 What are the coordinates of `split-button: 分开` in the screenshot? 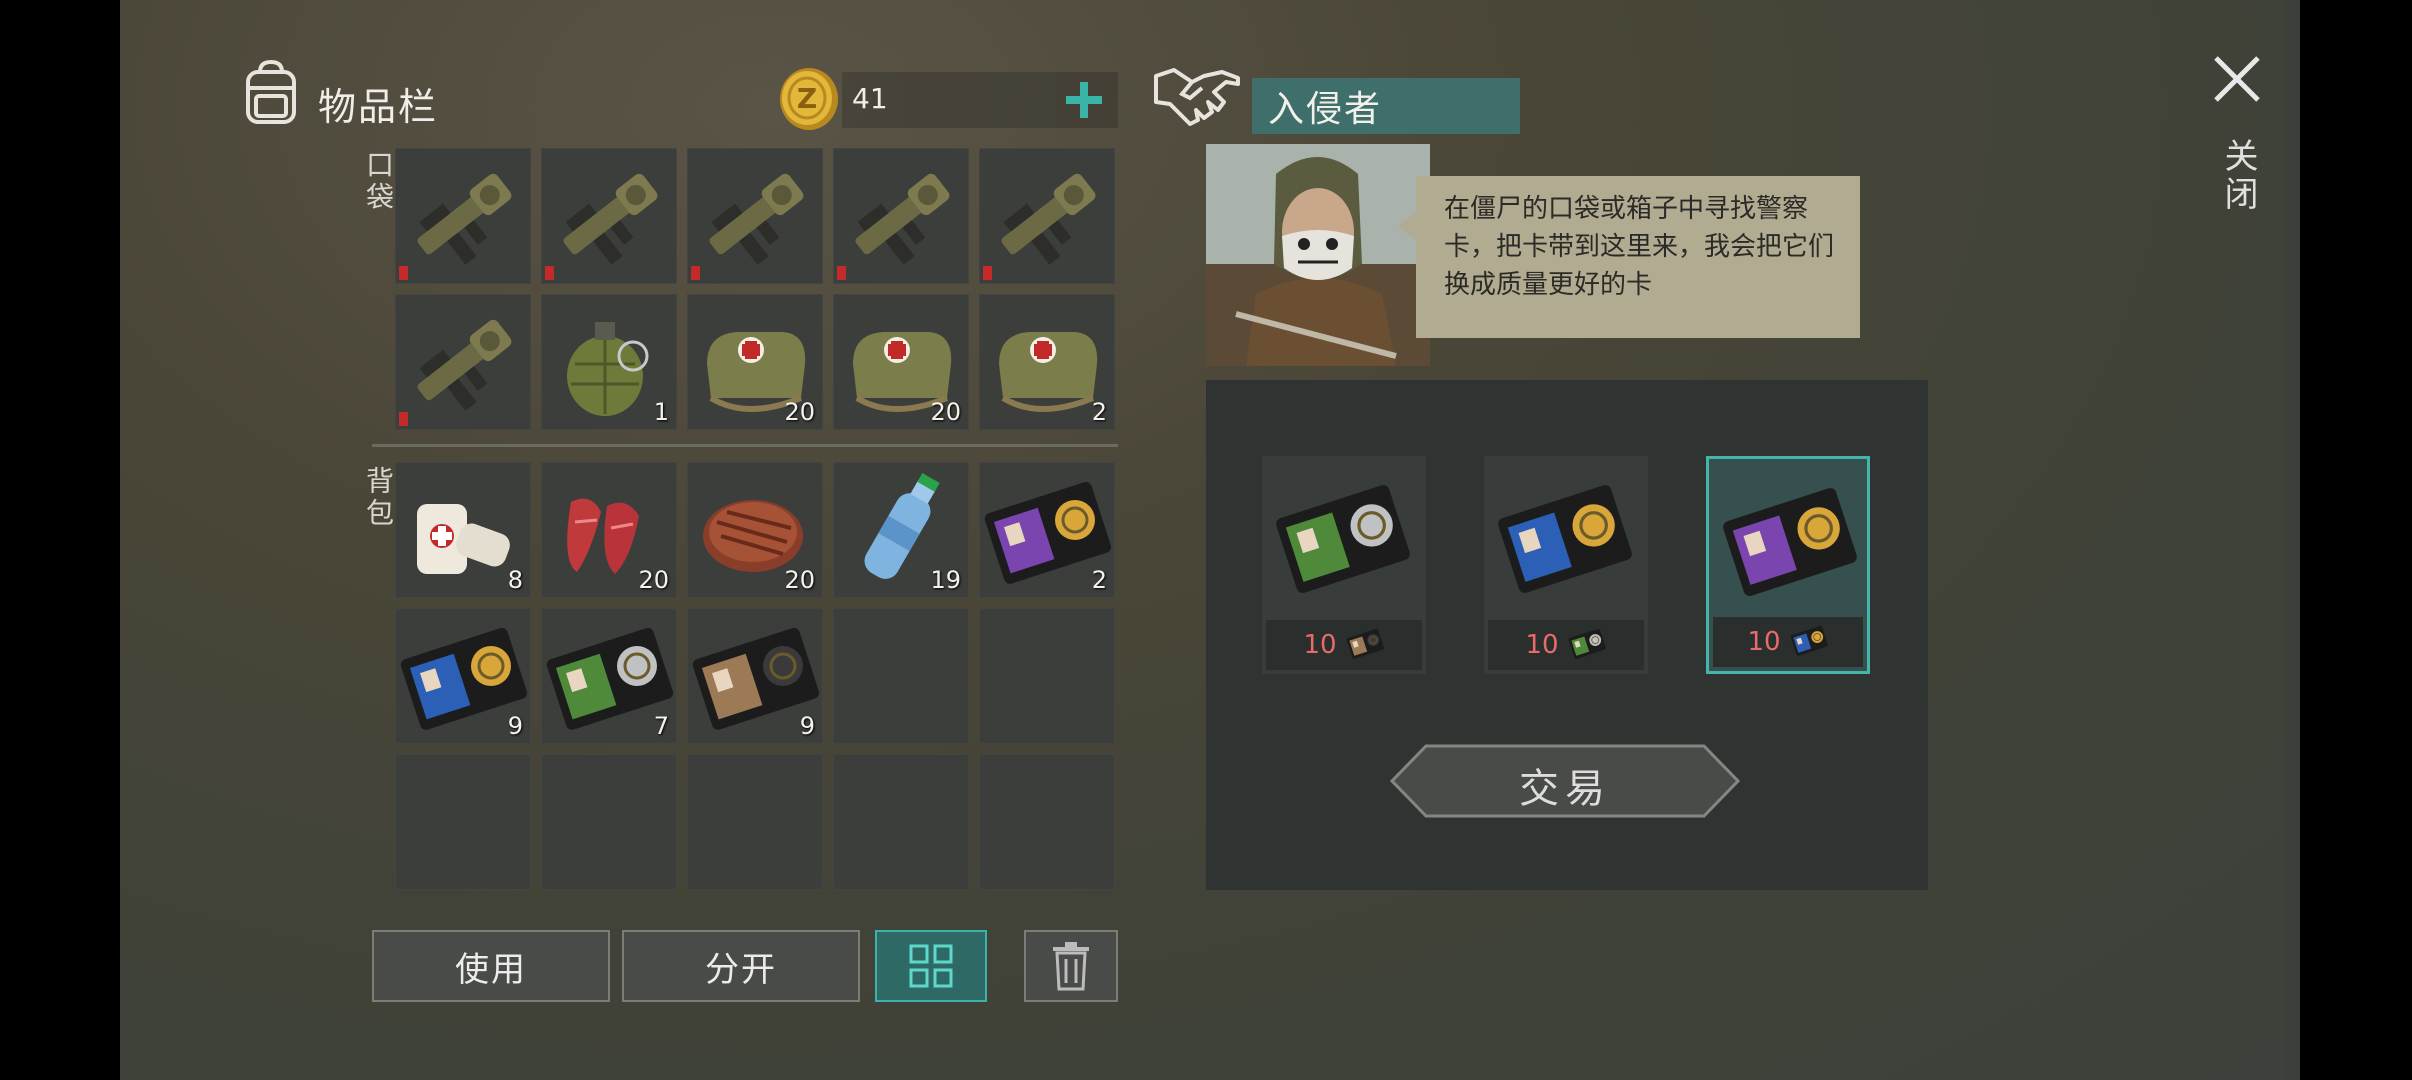 It's located at (741, 966).